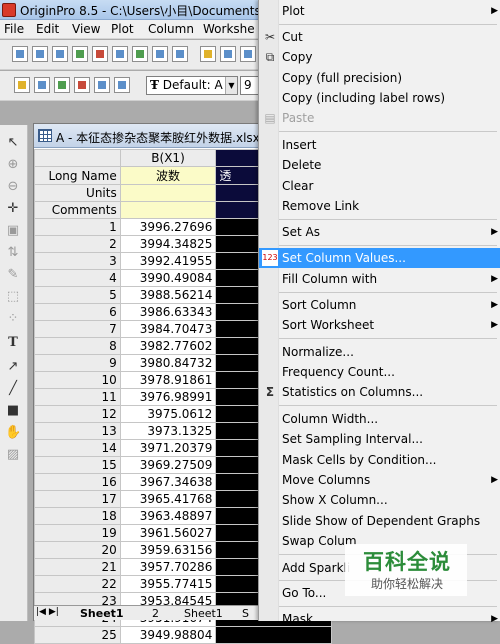  I want to click on cell-b: 3992.41955, so click(168, 261).